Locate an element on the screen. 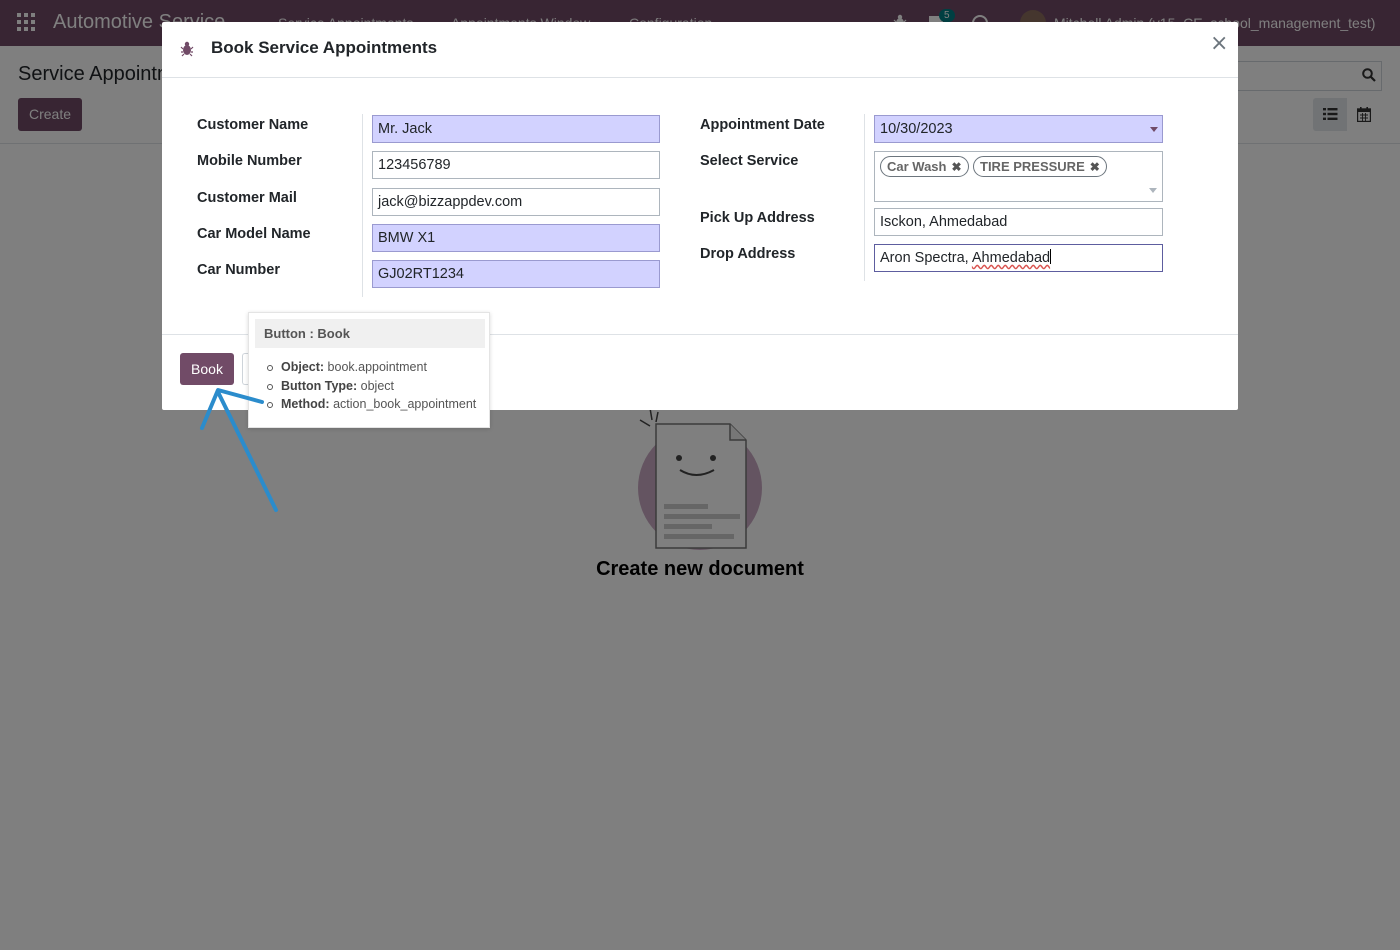 The image size is (1400, 950). text-cursor is located at coordinates (1051, 256).